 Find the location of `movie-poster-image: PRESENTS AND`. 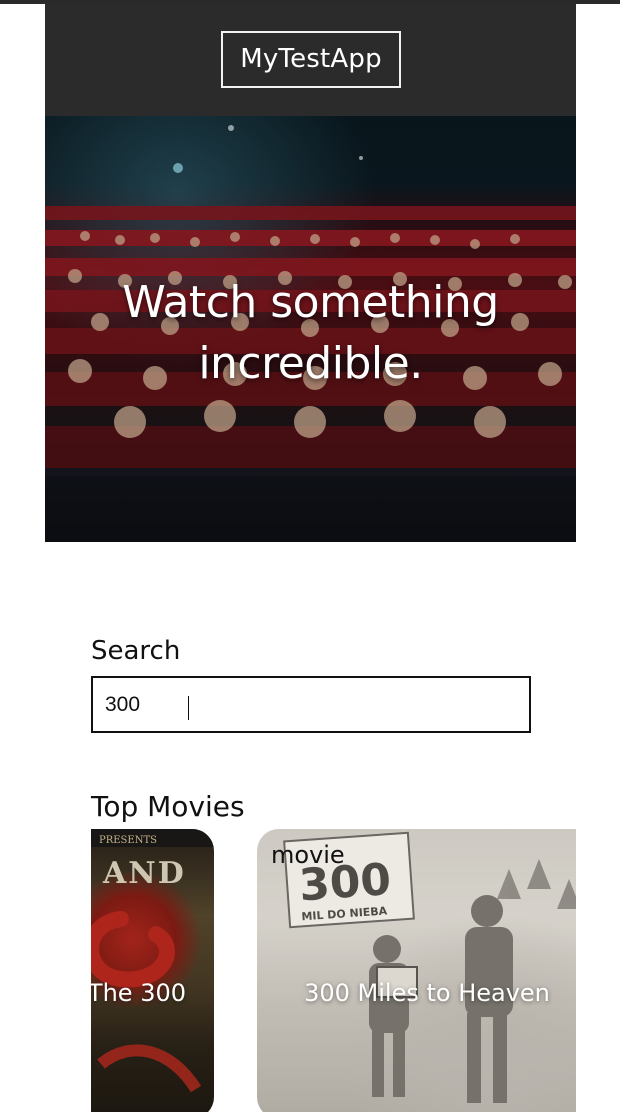

movie-poster-image: PRESENTS AND is located at coordinates (152, 970).